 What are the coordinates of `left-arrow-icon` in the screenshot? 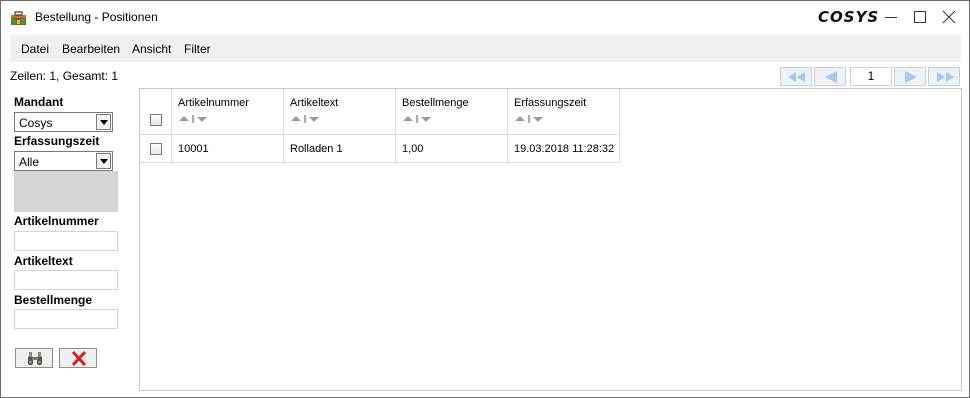 It's located at (831, 77).